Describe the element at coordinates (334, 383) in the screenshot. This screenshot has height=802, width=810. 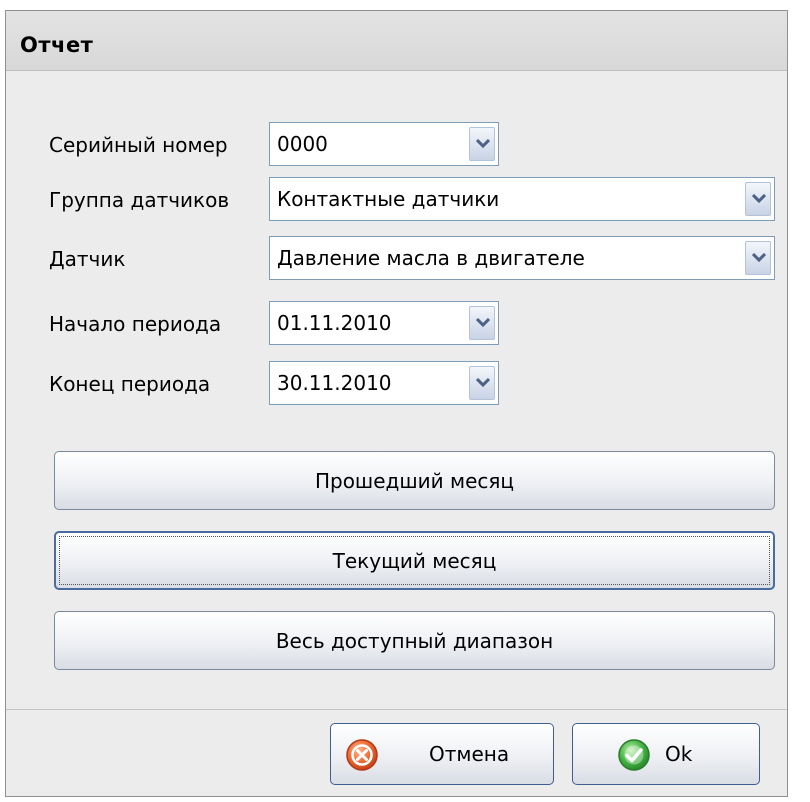
I see `period-end-value: 30.11.2010` at that location.